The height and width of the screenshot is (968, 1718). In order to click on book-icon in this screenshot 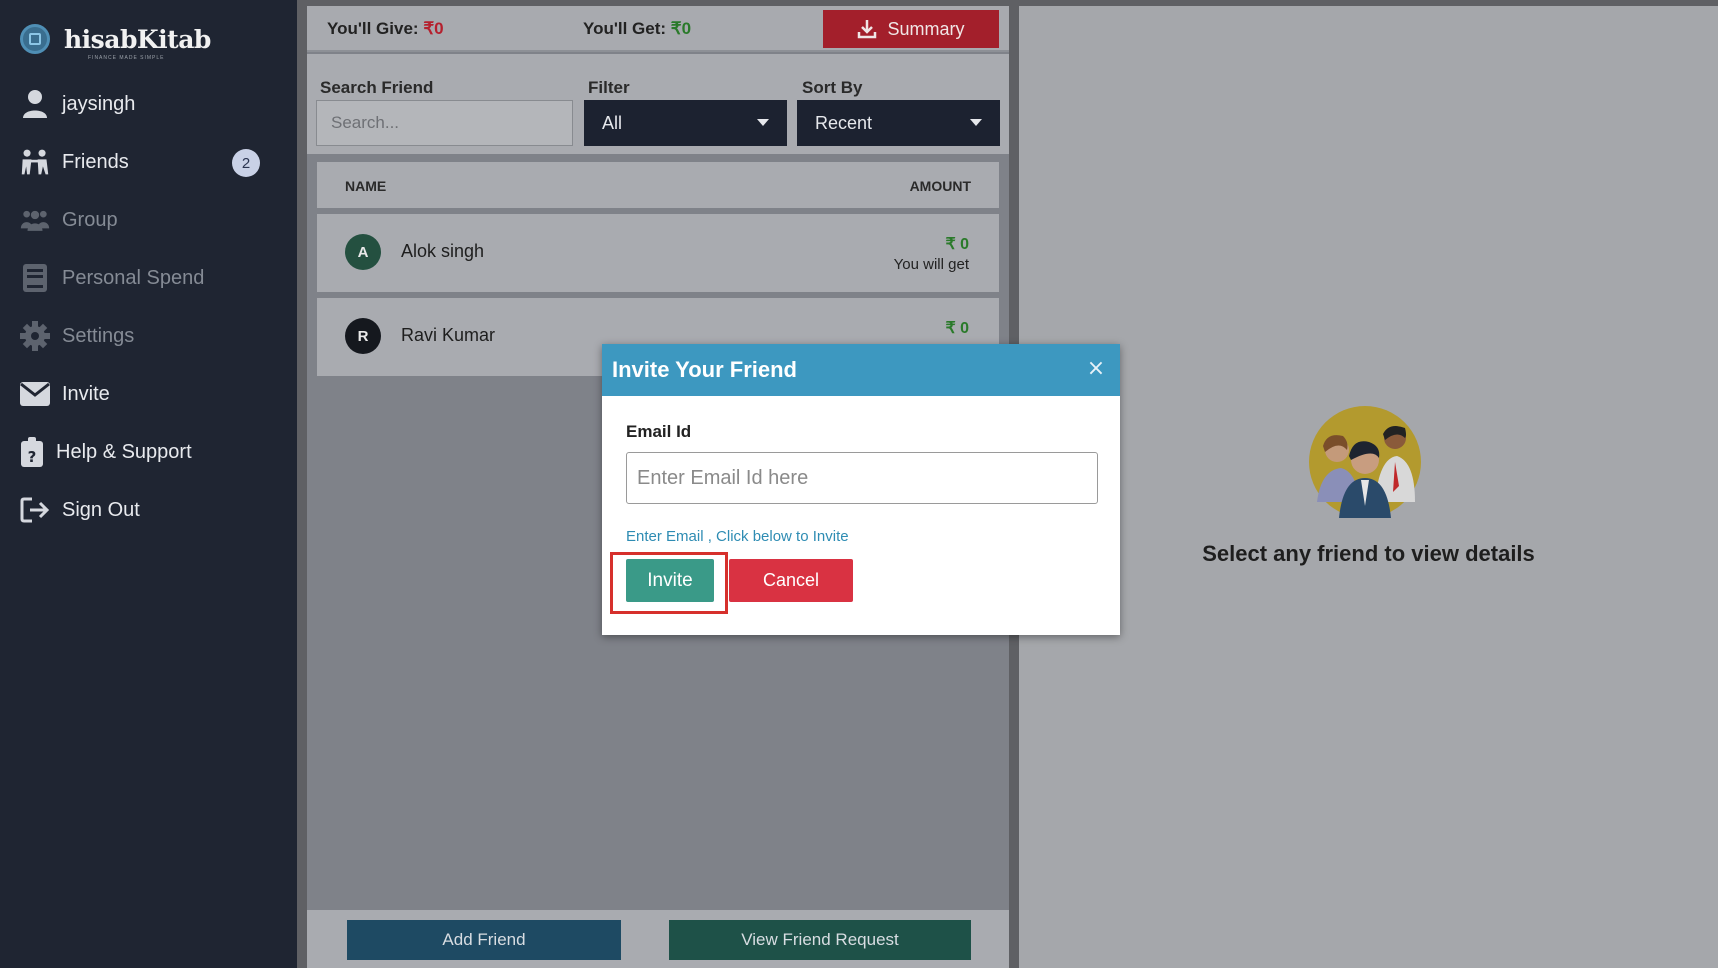, I will do `click(35, 278)`.